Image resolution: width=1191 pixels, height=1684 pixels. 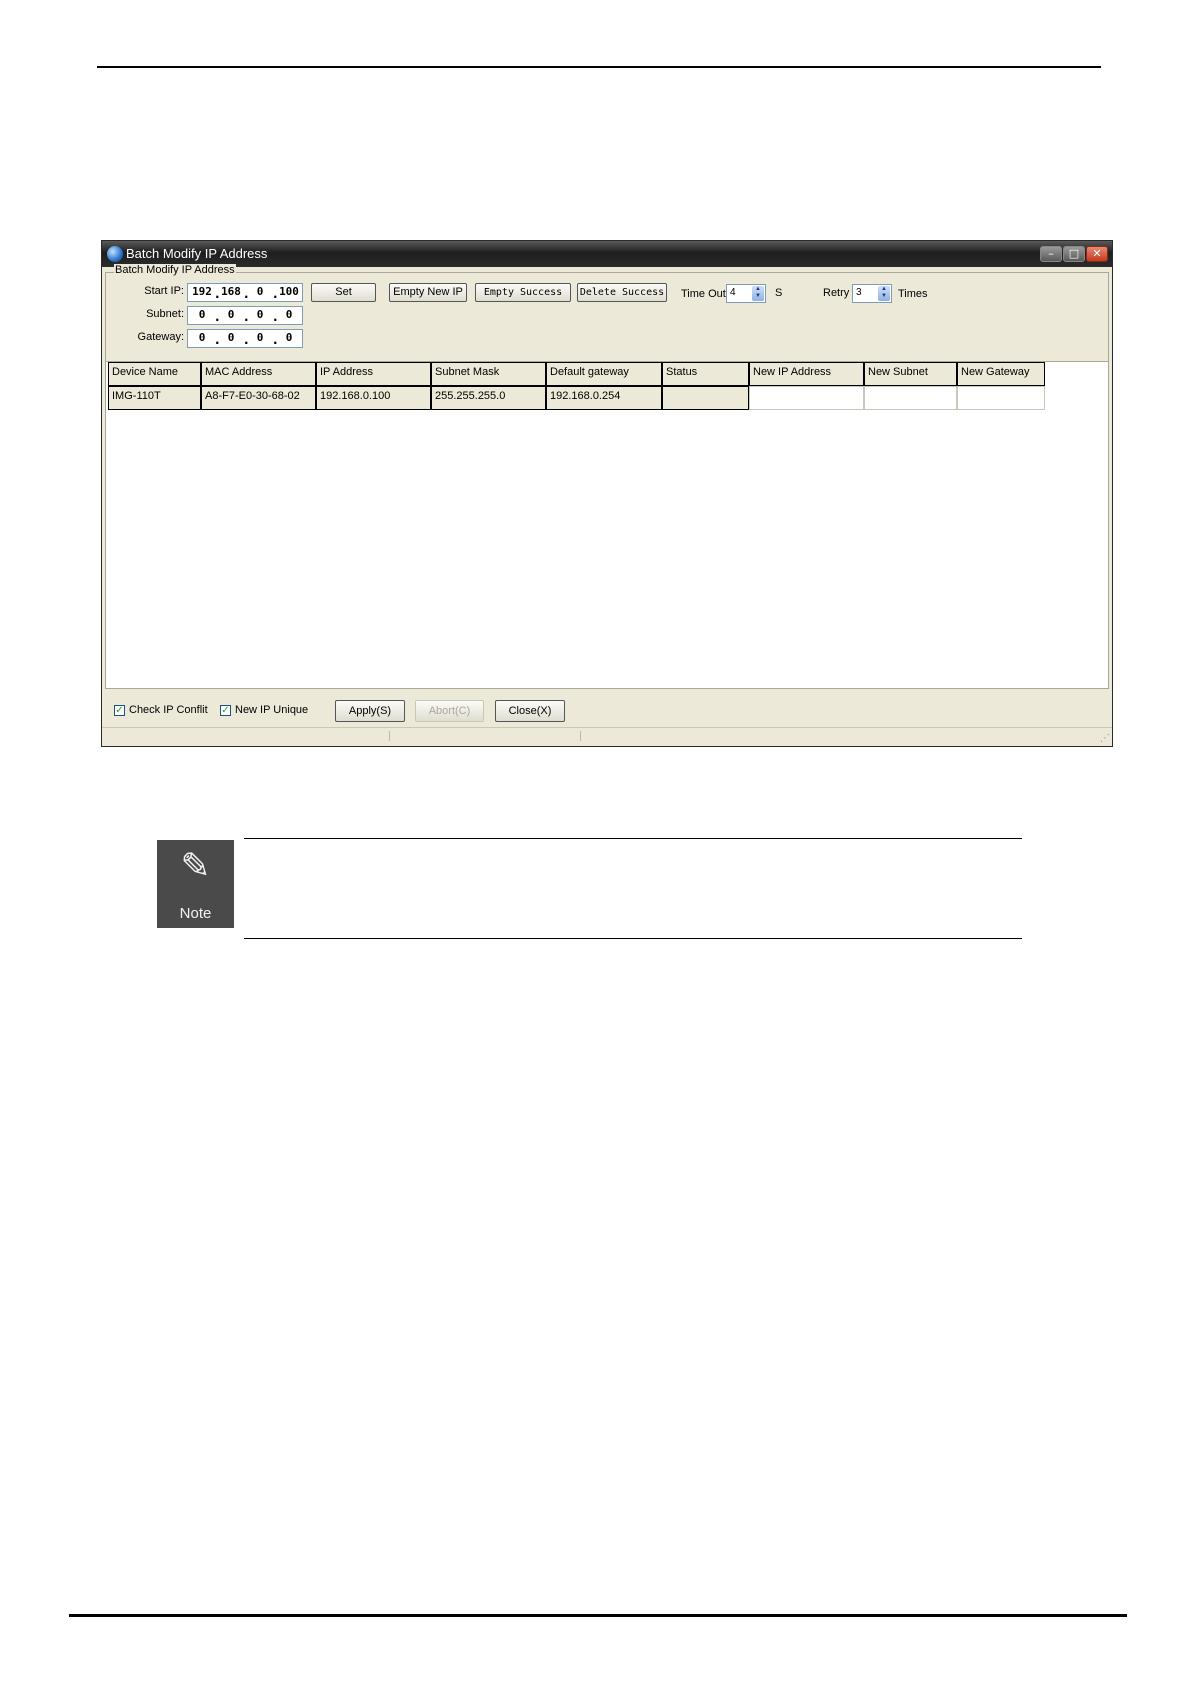 I want to click on start-ip-octet-3: 0, so click(x=260, y=291).